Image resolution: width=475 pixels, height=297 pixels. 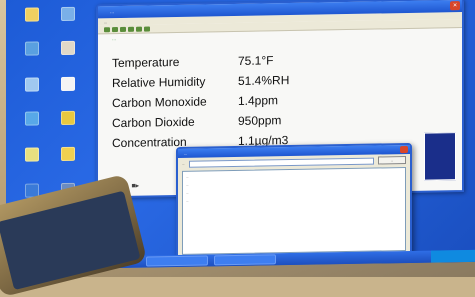 What do you see at coordinates (192, 62) in the screenshot?
I see `reading-temperature: Temperature 75.1°F` at bounding box center [192, 62].